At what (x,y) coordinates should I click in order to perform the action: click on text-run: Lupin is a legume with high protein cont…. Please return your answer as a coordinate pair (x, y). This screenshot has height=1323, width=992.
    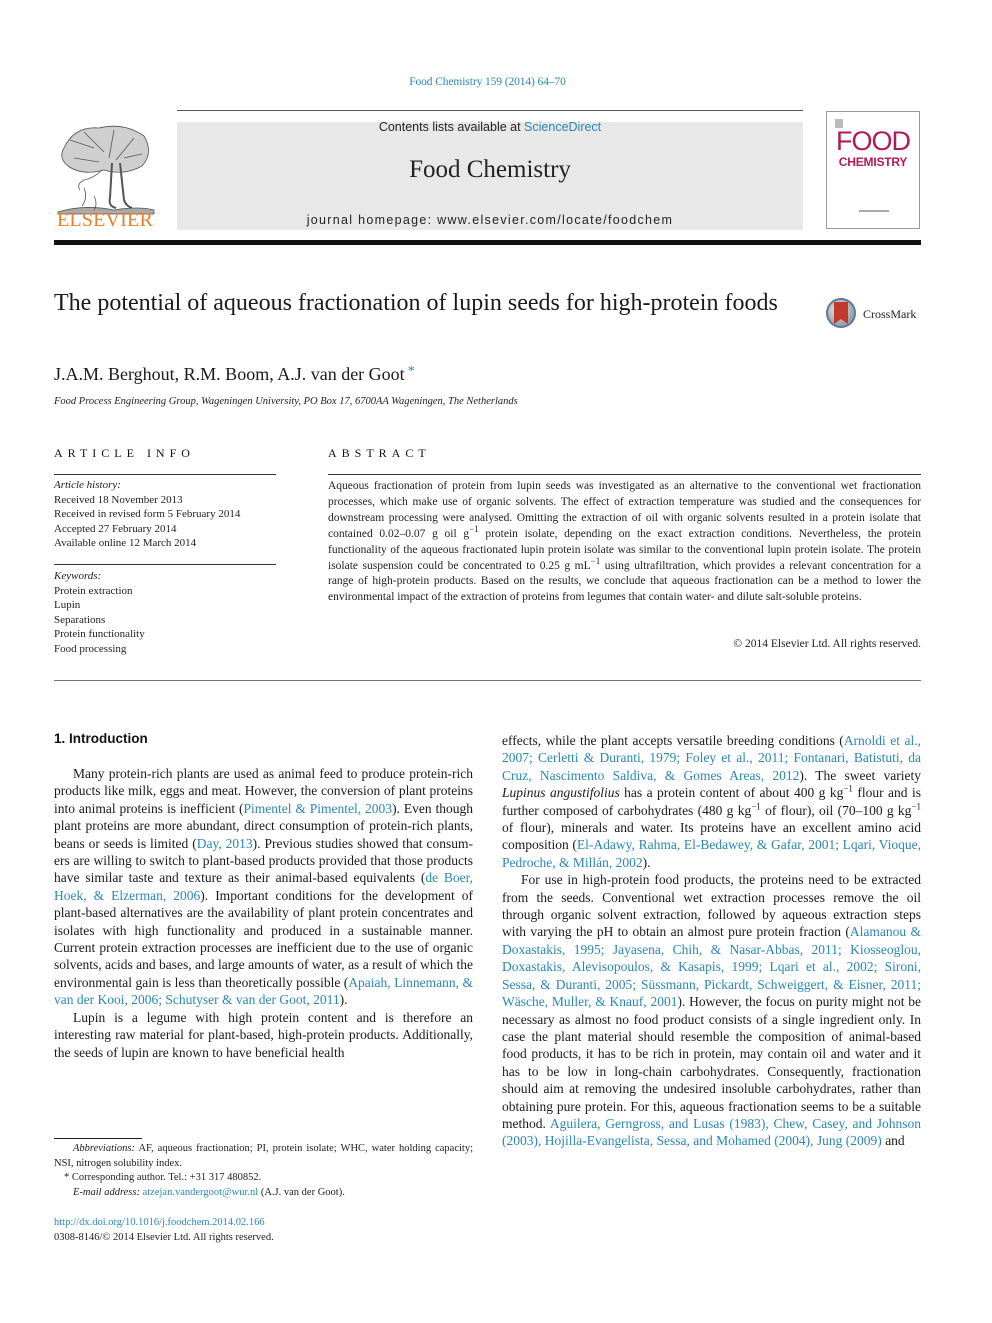
    Looking at the image, I should click on (263, 1034).